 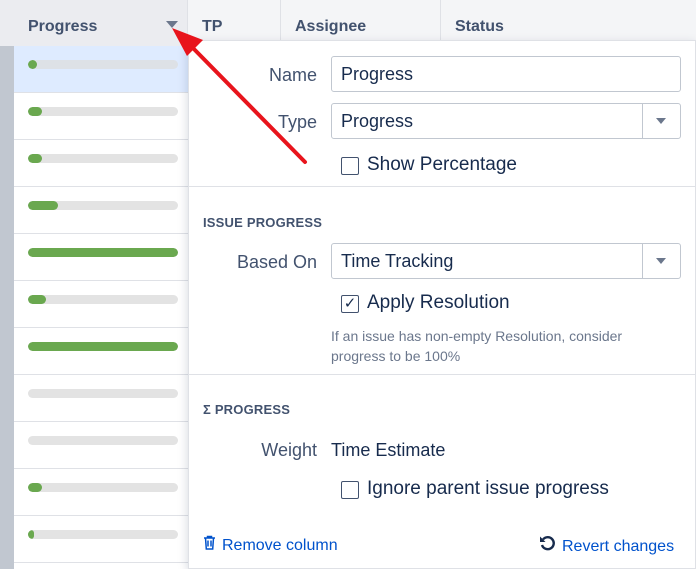 I want to click on ignore-parent-checkbox, so click(x=350, y=490).